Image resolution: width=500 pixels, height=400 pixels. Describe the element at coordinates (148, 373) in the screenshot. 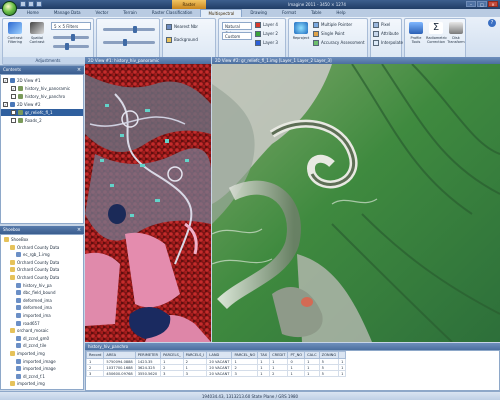

I see `table-cell: 3550.5620` at that location.